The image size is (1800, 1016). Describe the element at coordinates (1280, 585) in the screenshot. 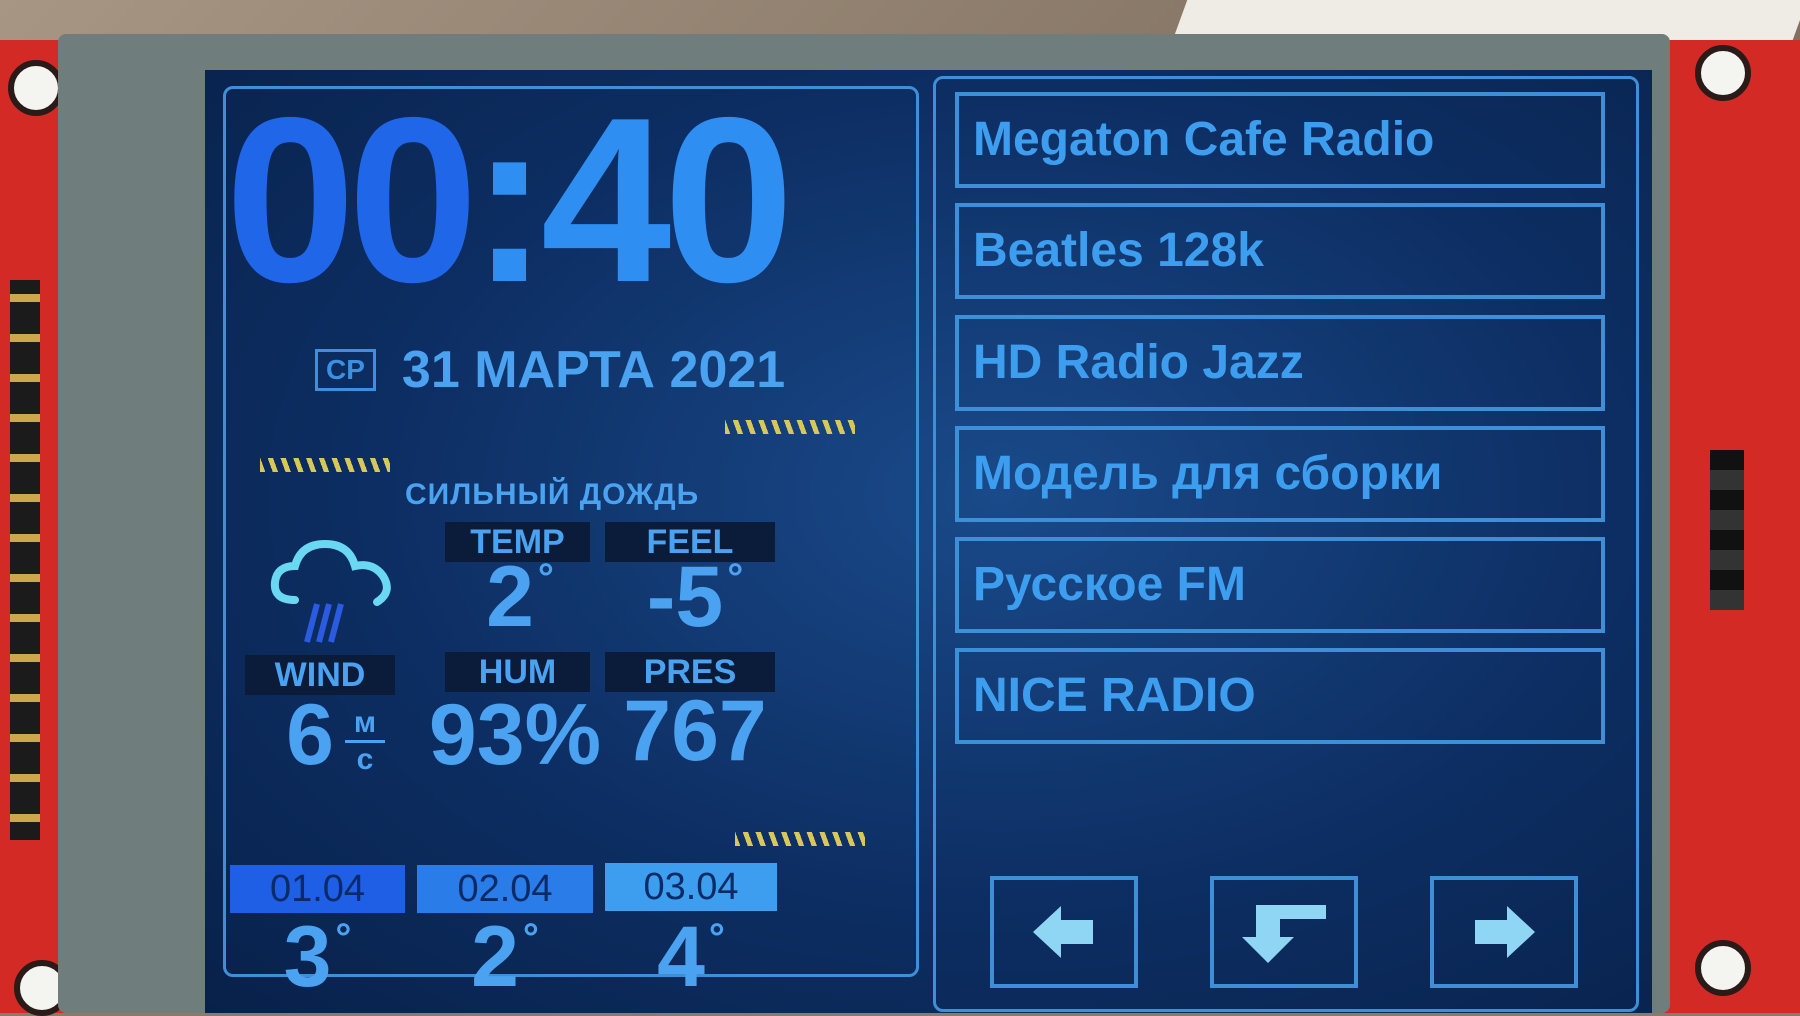

I see `station-item: Русское FM` at that location.